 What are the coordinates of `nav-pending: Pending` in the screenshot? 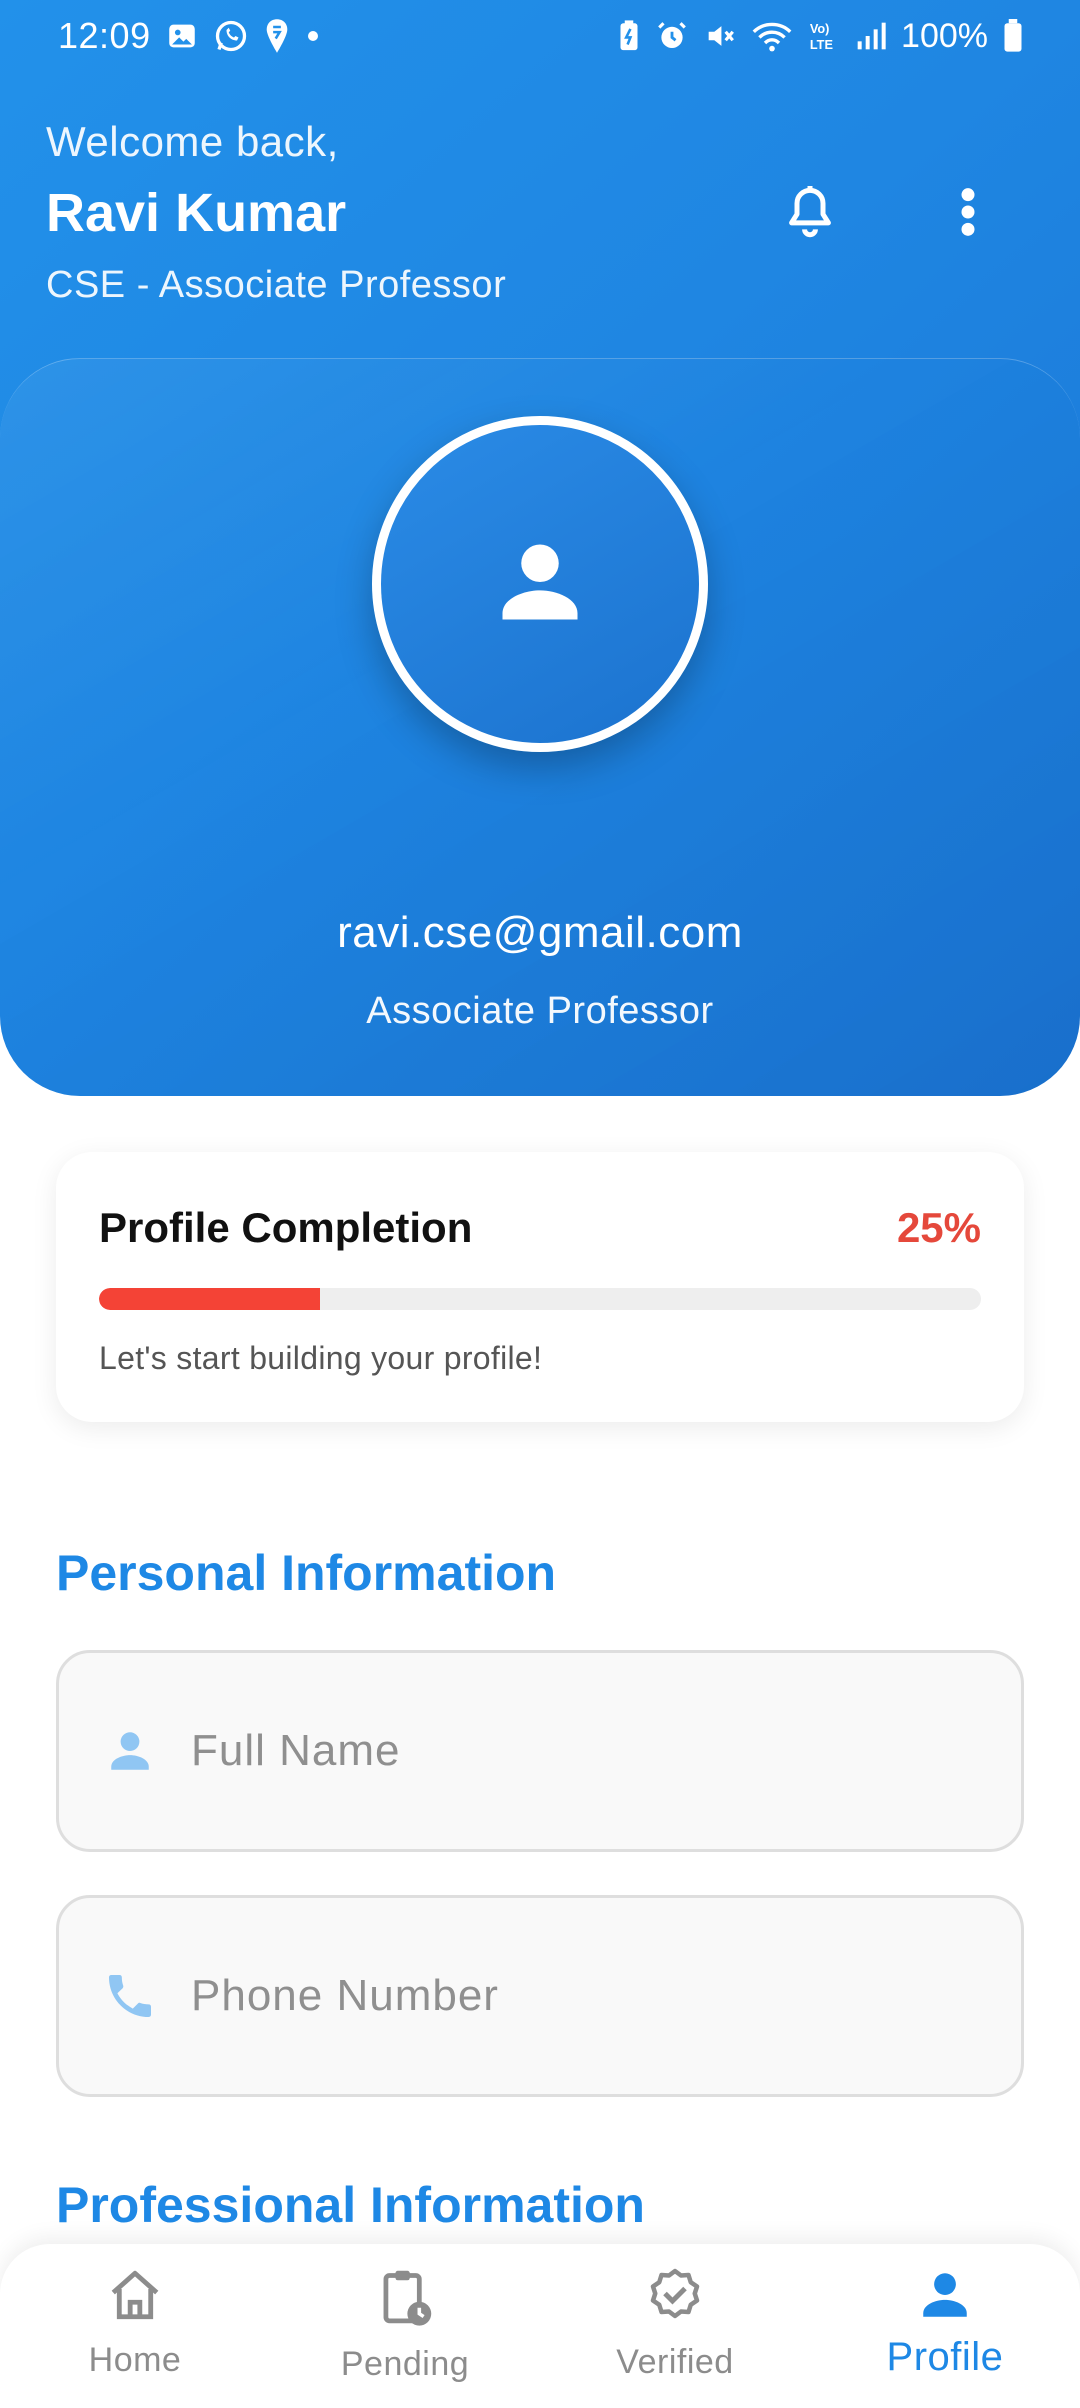 It's located at (405, 2326).